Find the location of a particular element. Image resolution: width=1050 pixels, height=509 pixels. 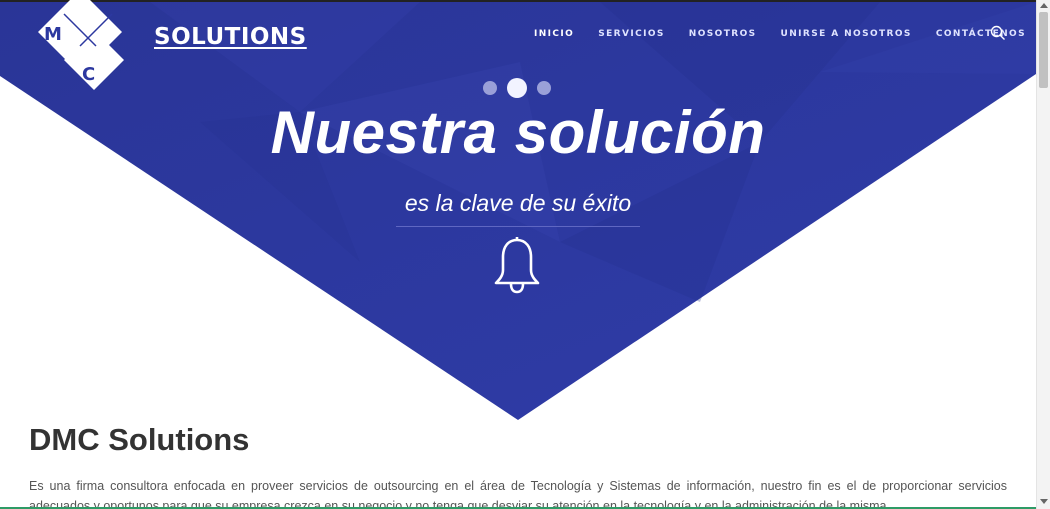

slider-dots is located at coordinates (518, 88).